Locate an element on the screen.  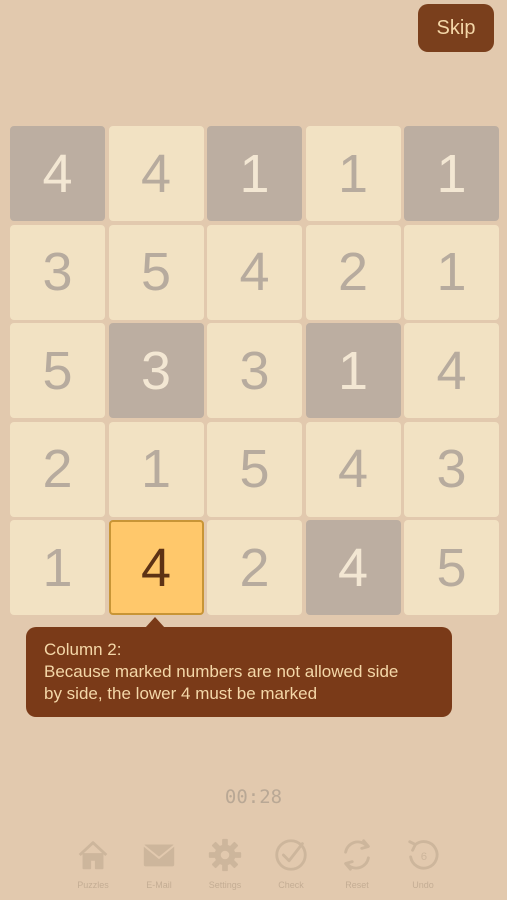
undo-count-badge: 6 is located at coordinates (424, 857).